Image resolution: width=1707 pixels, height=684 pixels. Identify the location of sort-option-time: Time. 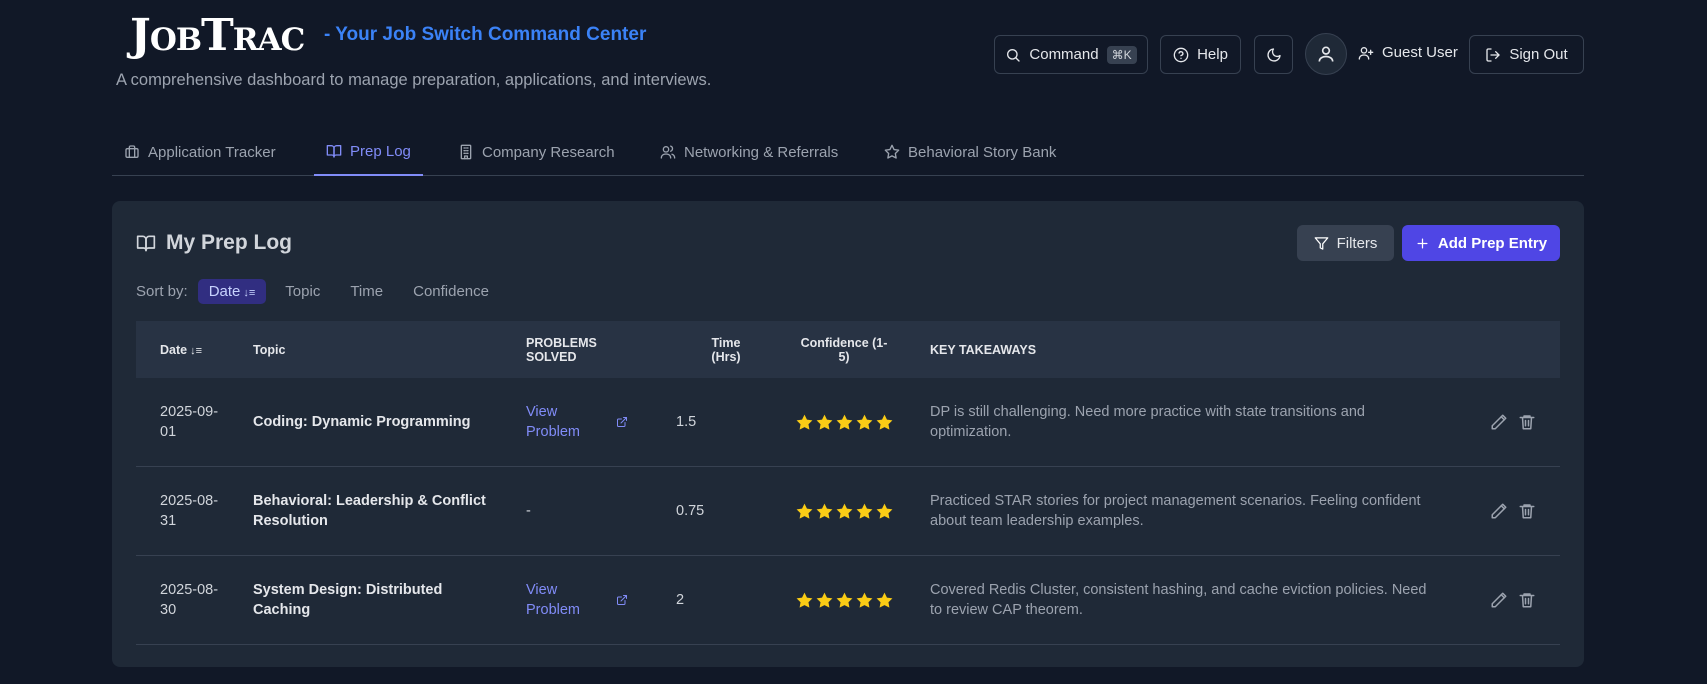
(366, 291).